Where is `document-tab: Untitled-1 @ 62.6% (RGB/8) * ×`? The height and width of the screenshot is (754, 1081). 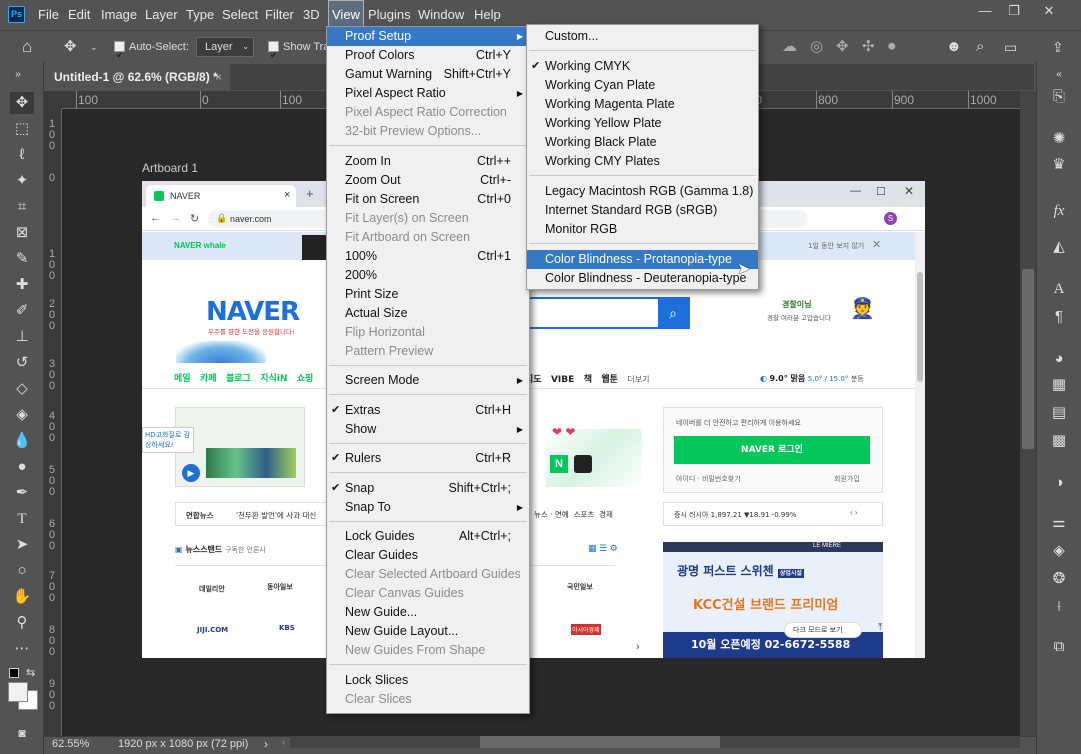
document-tab: Untitled-1 @ 62.6% (RGB/8) * × is located at coordinates (137, 77).